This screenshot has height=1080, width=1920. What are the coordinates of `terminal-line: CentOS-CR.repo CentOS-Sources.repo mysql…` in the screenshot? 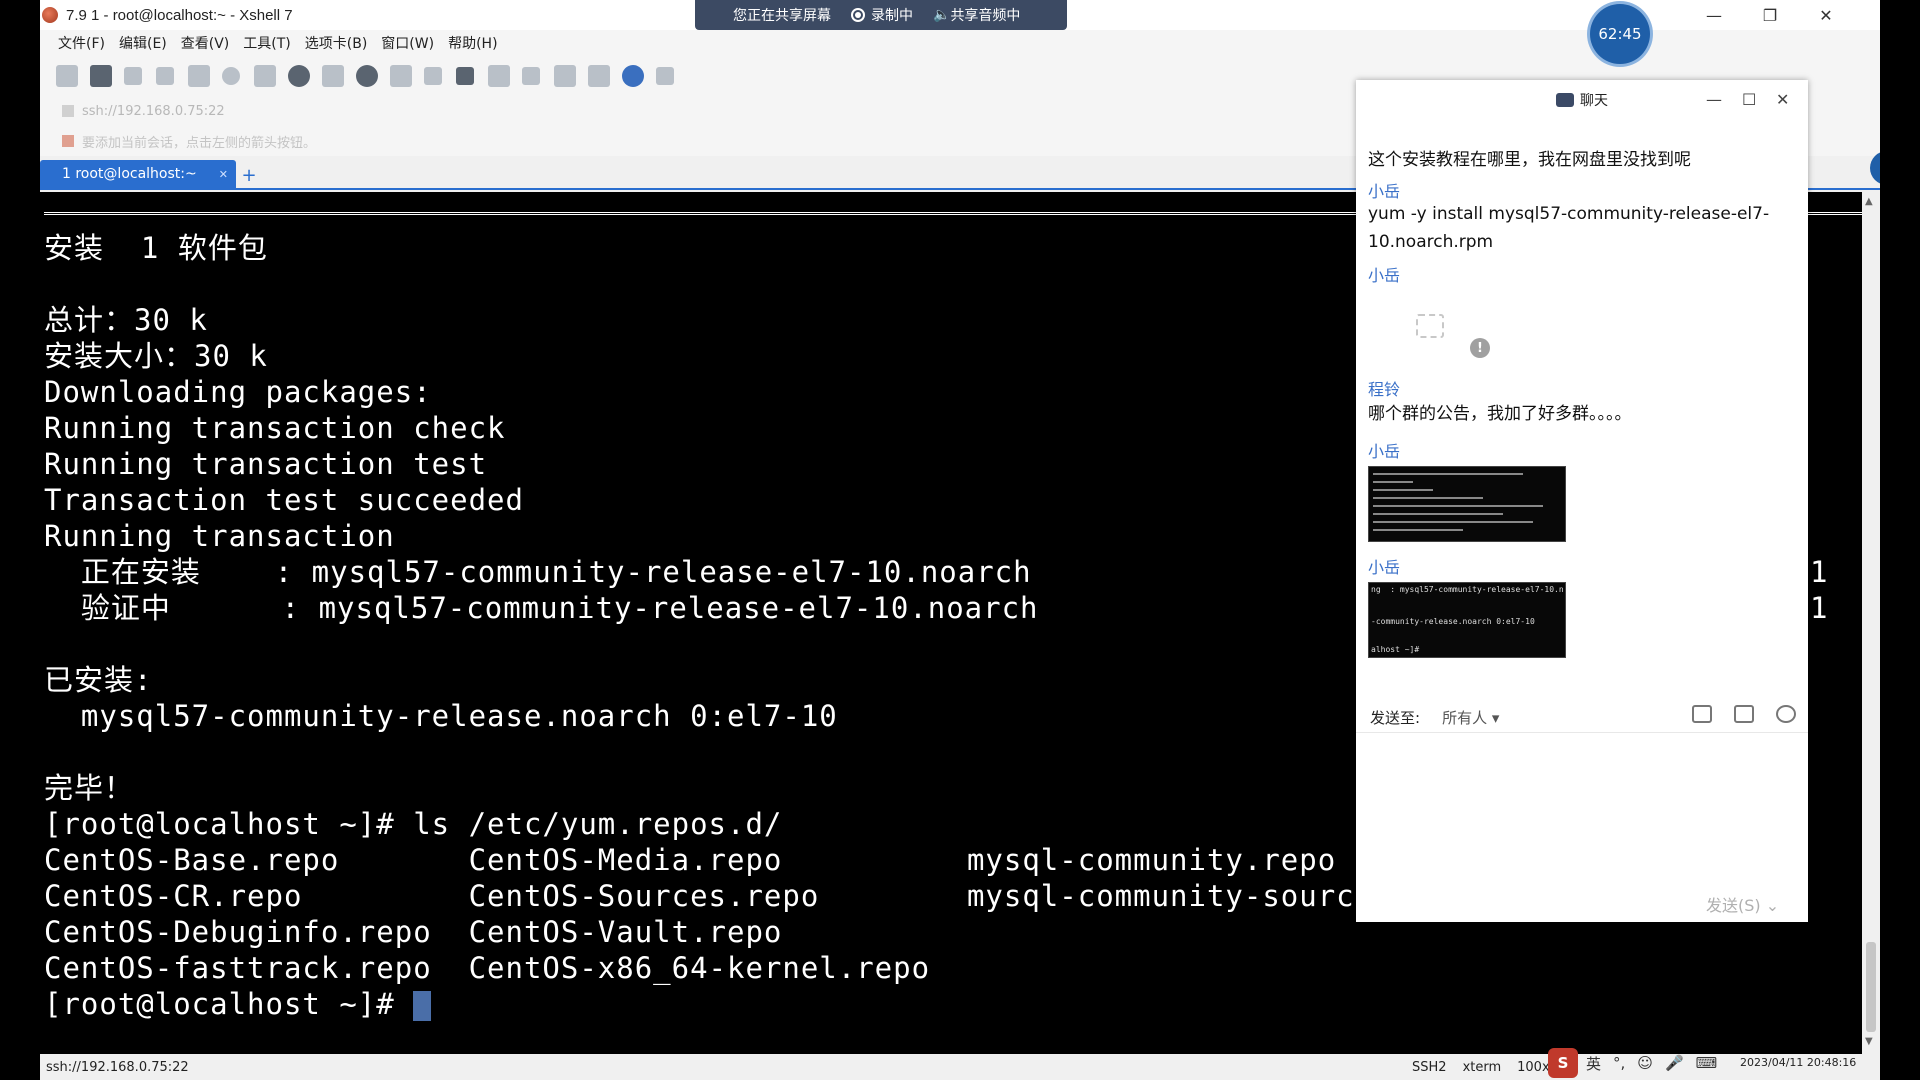 It's located at (718, 896).